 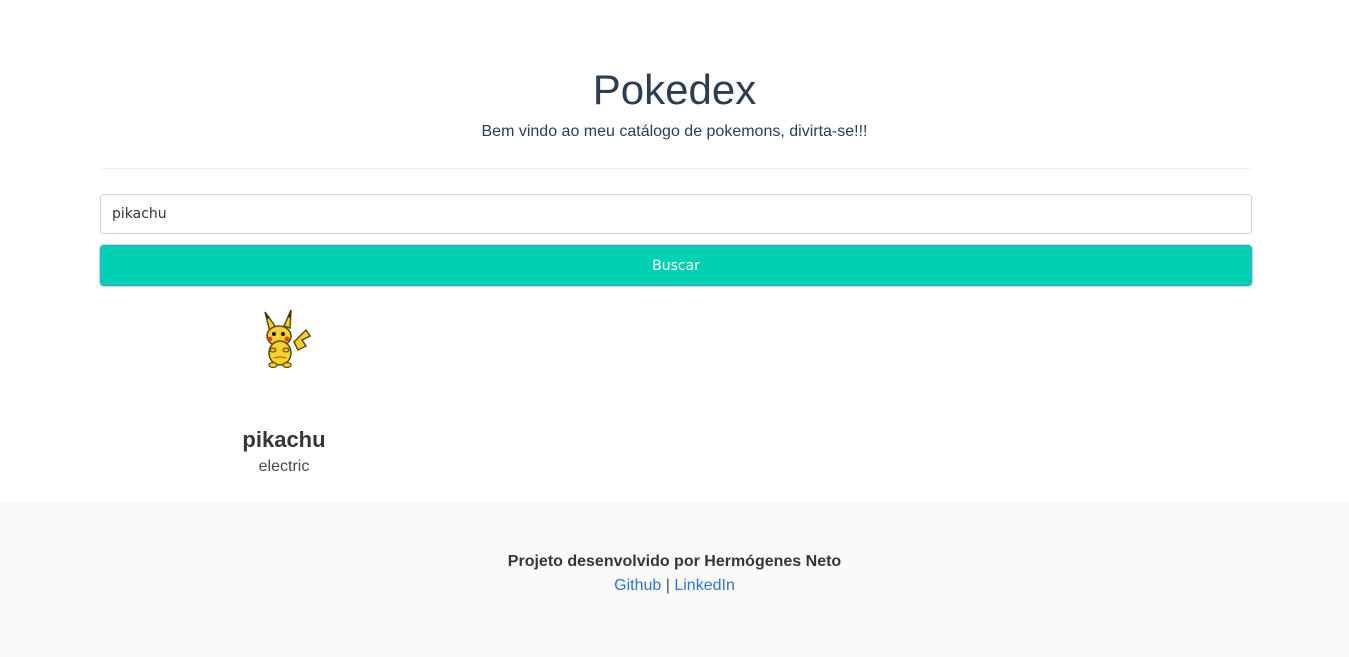 What do you see at coordinates (674, 561) in the screenshot?
I see `footer-credit: Projeto desenvolvido por Hermógenes Neto` at bounding box center [674, 561].